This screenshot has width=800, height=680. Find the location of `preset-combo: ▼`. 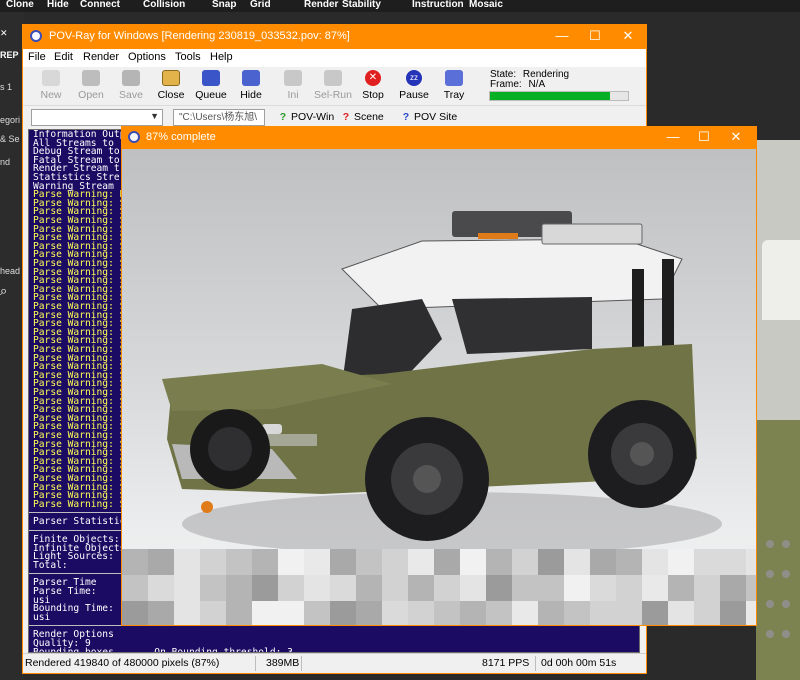

preset-combo: ▼ is located at coordinates (97, 117).